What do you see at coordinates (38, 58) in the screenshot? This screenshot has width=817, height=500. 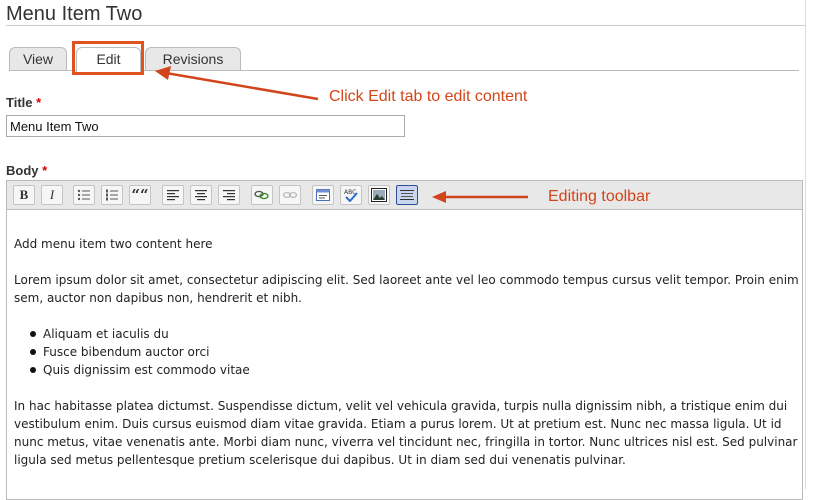 I see `tab-view: View` at bounding box center [38, 58].